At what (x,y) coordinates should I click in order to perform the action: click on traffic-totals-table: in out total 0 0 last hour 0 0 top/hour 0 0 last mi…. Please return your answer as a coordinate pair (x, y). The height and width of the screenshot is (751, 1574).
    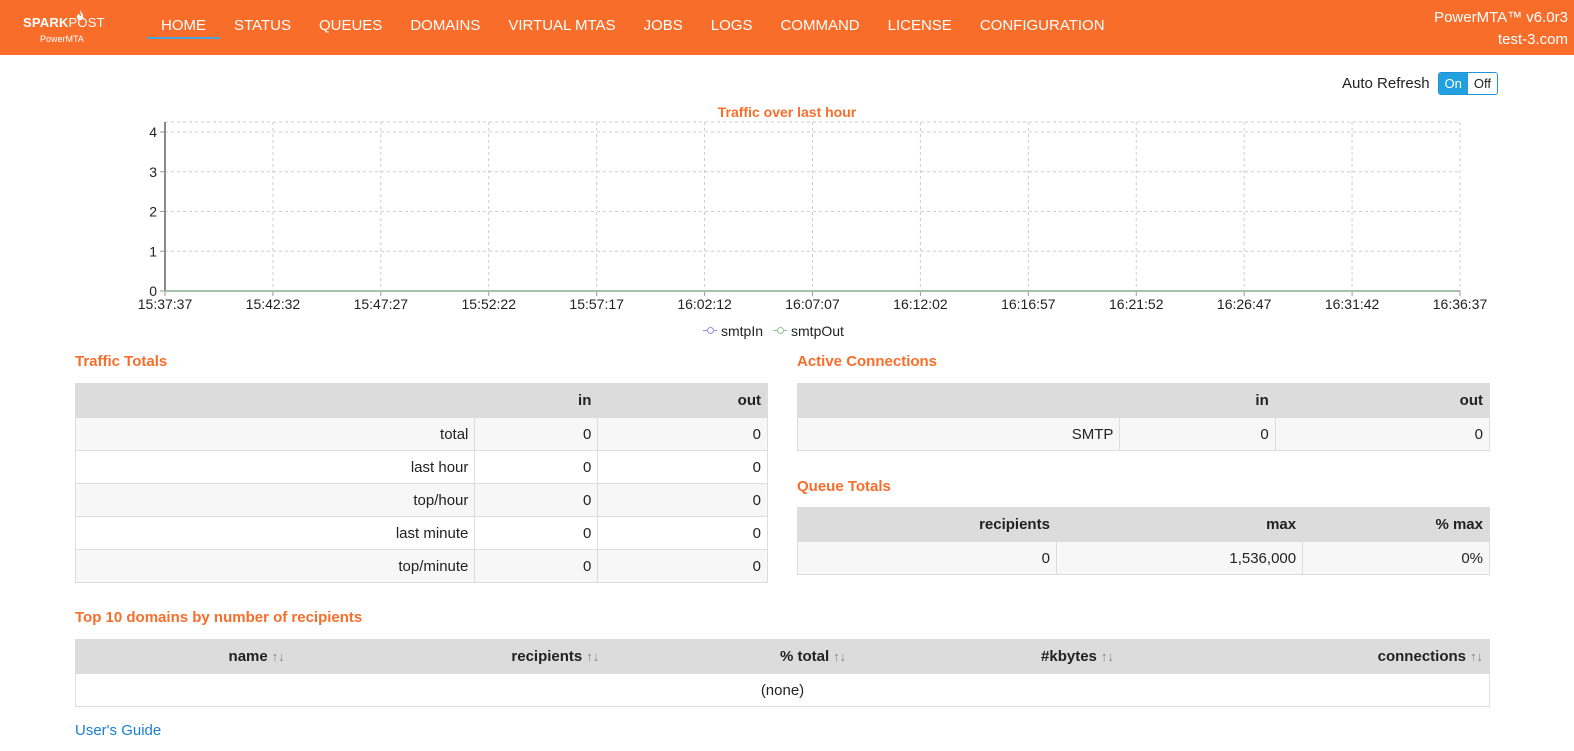
    Looking at the image, I should click on (421, 483).